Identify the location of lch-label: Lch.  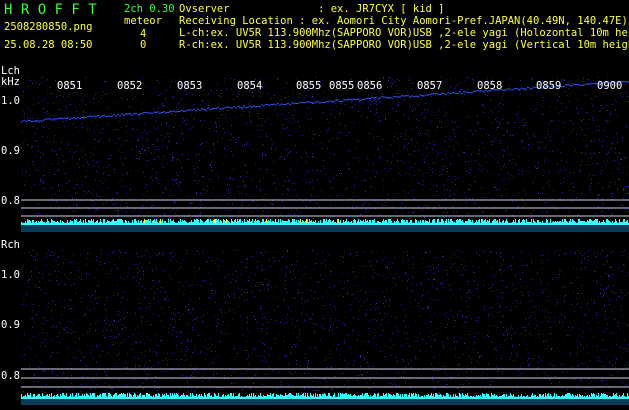
(10, 71).